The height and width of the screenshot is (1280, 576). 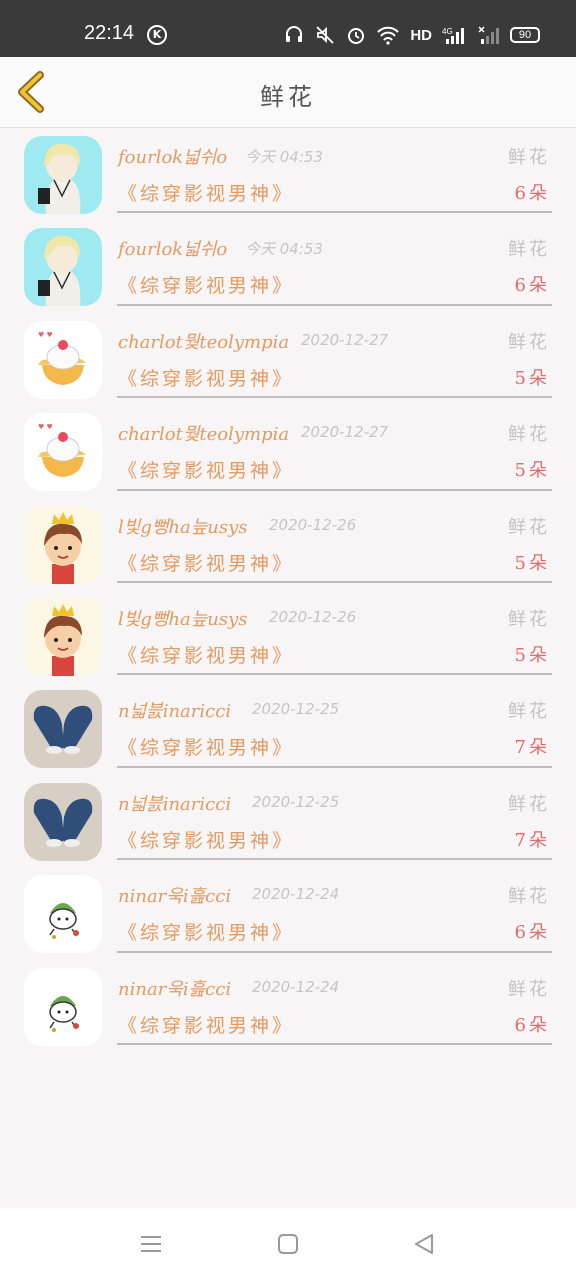 What do you see at coordinates (294, 34) in the screenshot?
I see `headset-icon` at bounding box center [294, 34].